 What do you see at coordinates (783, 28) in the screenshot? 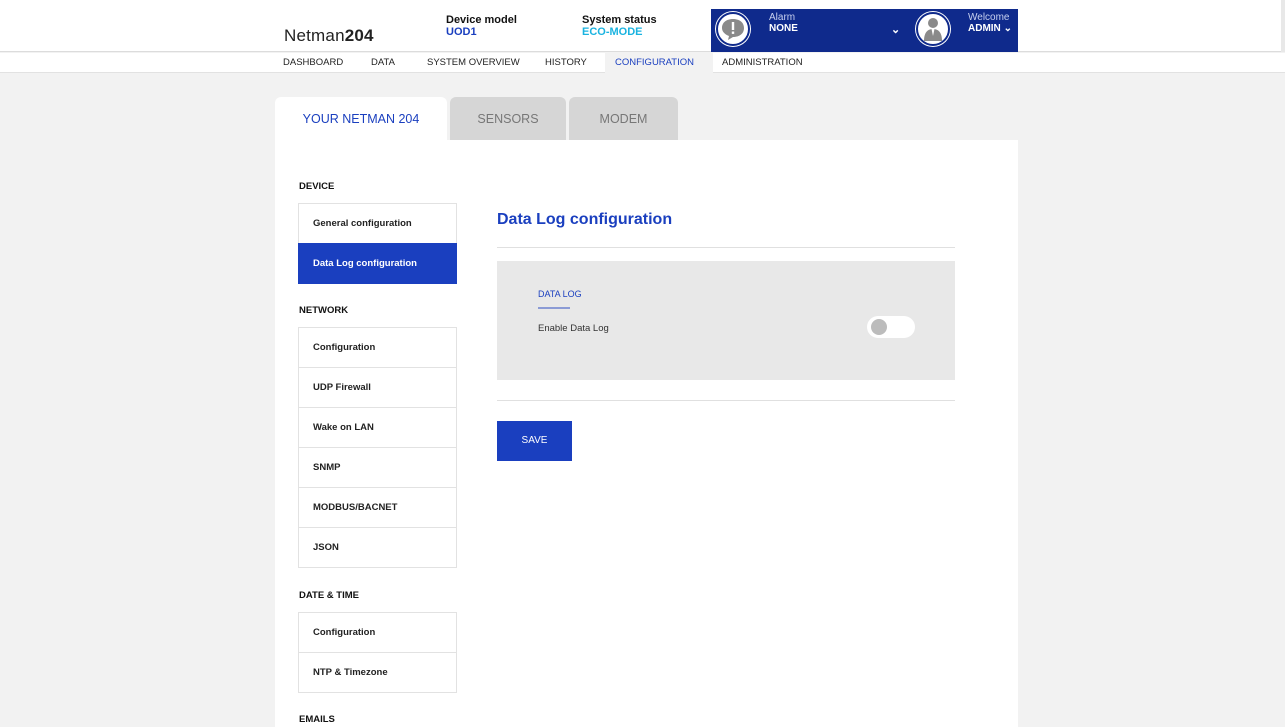
I see `alarm-value: NONE` at bounding box center [783, 28].